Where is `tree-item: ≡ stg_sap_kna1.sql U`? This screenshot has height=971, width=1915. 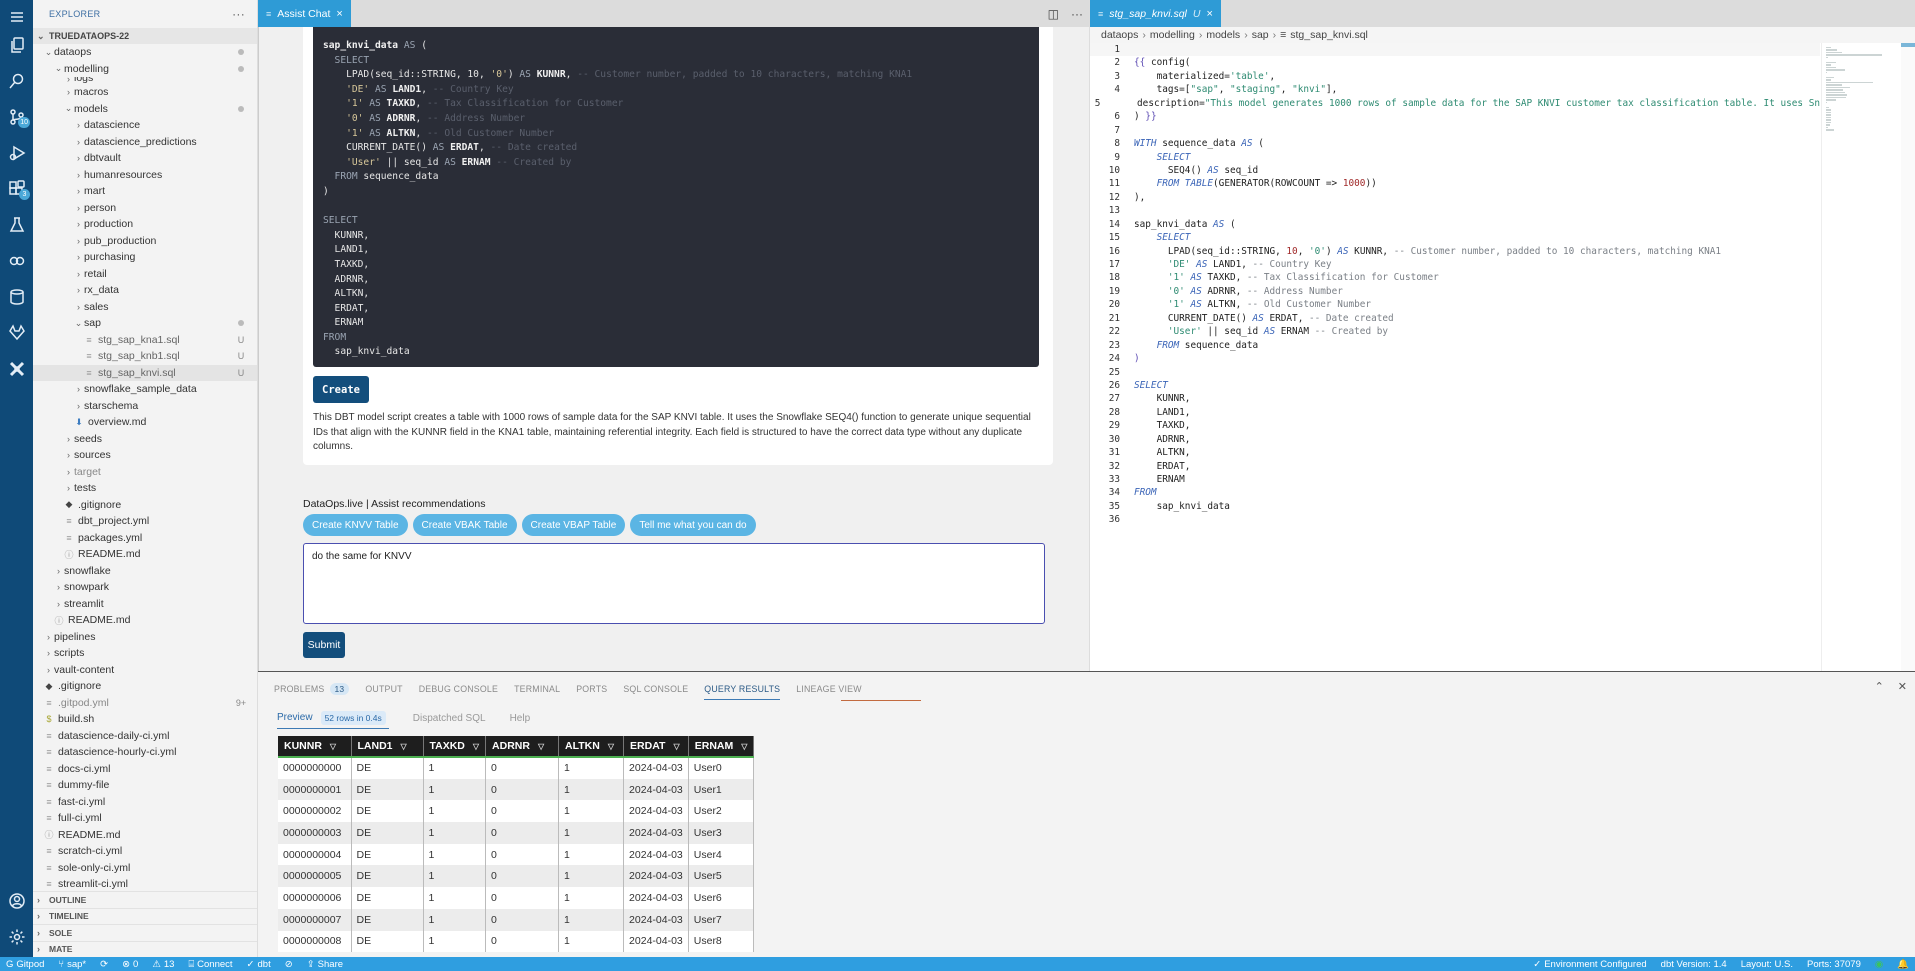
tree-item: ≡ stg_sap_kna1.sql U is located at coordinates (145, 340).